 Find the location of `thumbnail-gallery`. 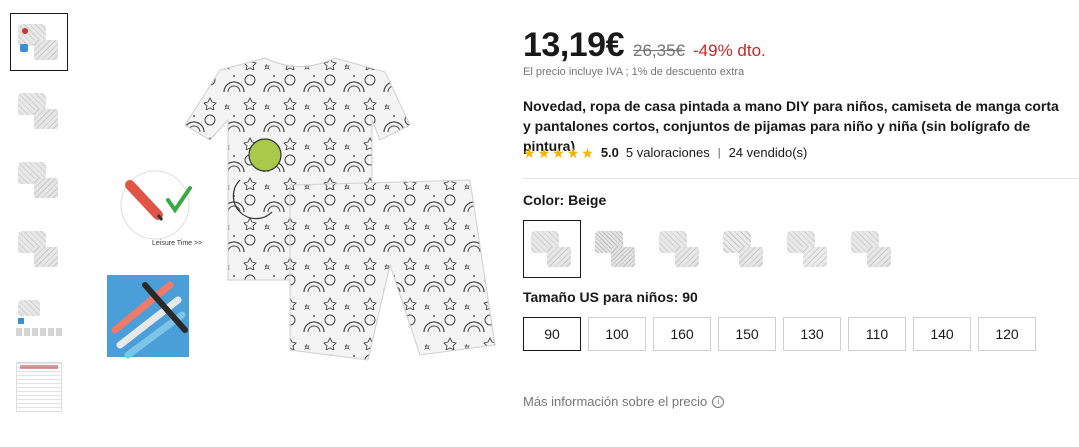

thumbnail-gallery is located at coordinates (40, 220).